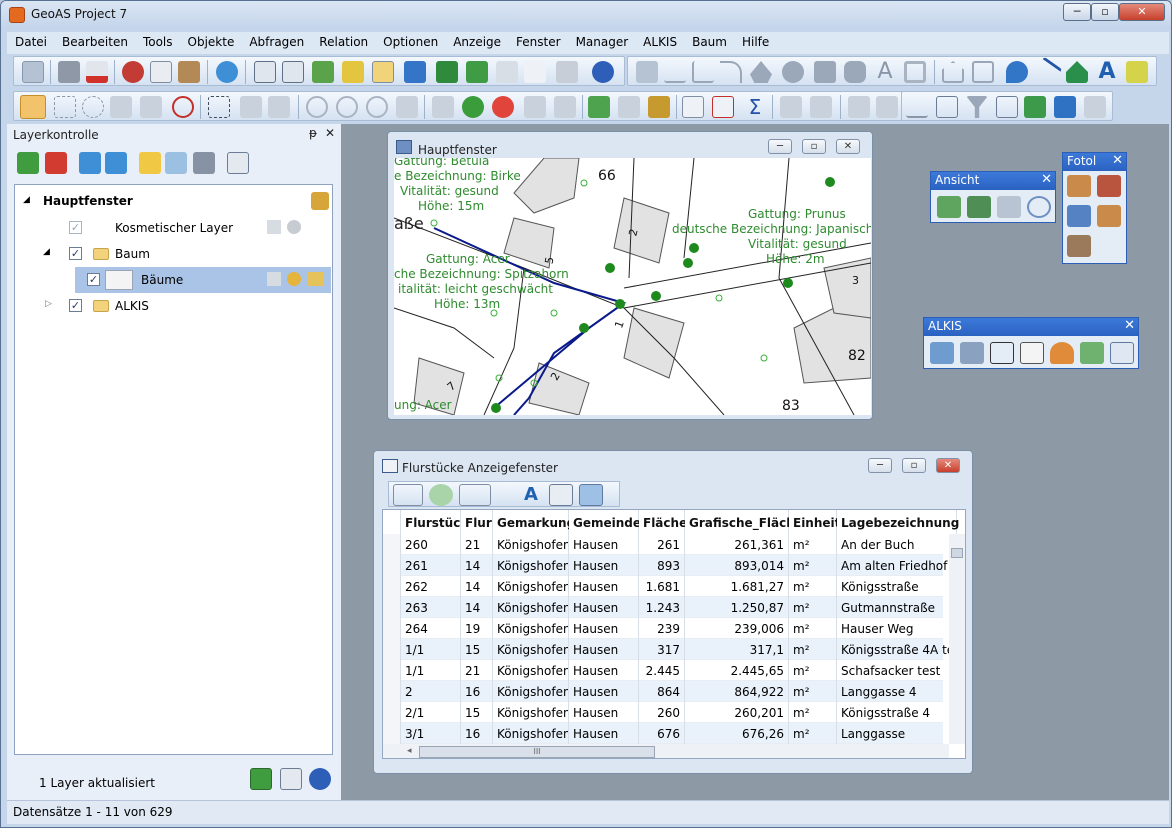 Image resolution: width=1172 pixels, height=828 pixels. What do you see at coordinates (761, 72) in the screenshot?
I see `polygon-tool-icon` at bounding box center [761, 72].